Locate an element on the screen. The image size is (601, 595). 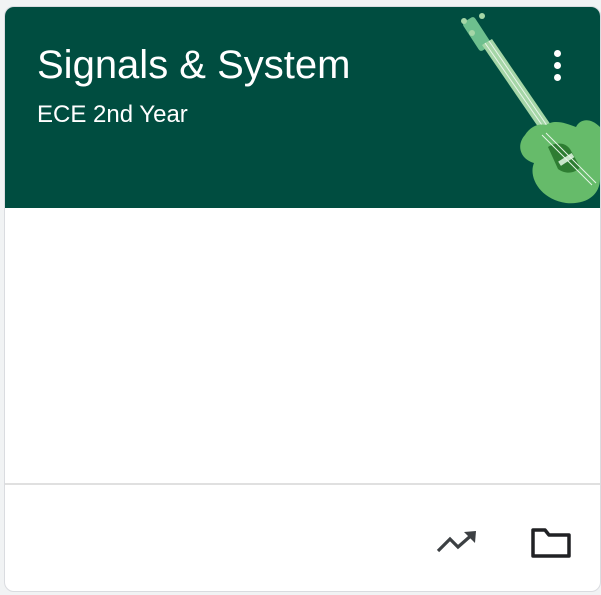
card-actions is located at coordinates (504, 542).